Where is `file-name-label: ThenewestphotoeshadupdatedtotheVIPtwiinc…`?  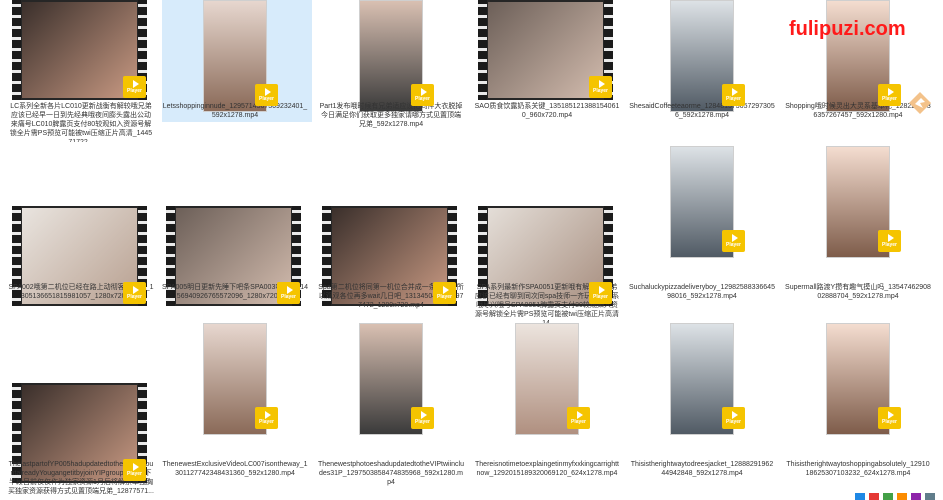
file-name-label: ThenewestphotoeshadupdatedtotheVIPtwiinc… is located at coordinates (391, 473).